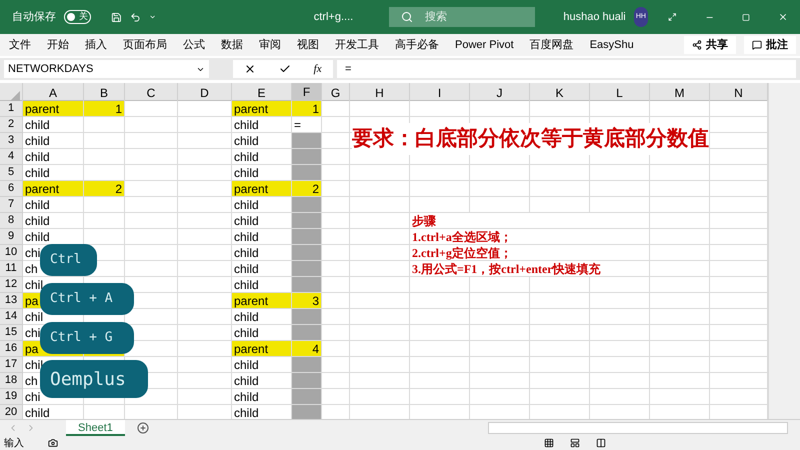 The width and height of the screenshot is (800, 450). What do you see at coordinates (770, 45) in the screenshot?
I see `comments-button: 批注` at bounding box center [770, 45].